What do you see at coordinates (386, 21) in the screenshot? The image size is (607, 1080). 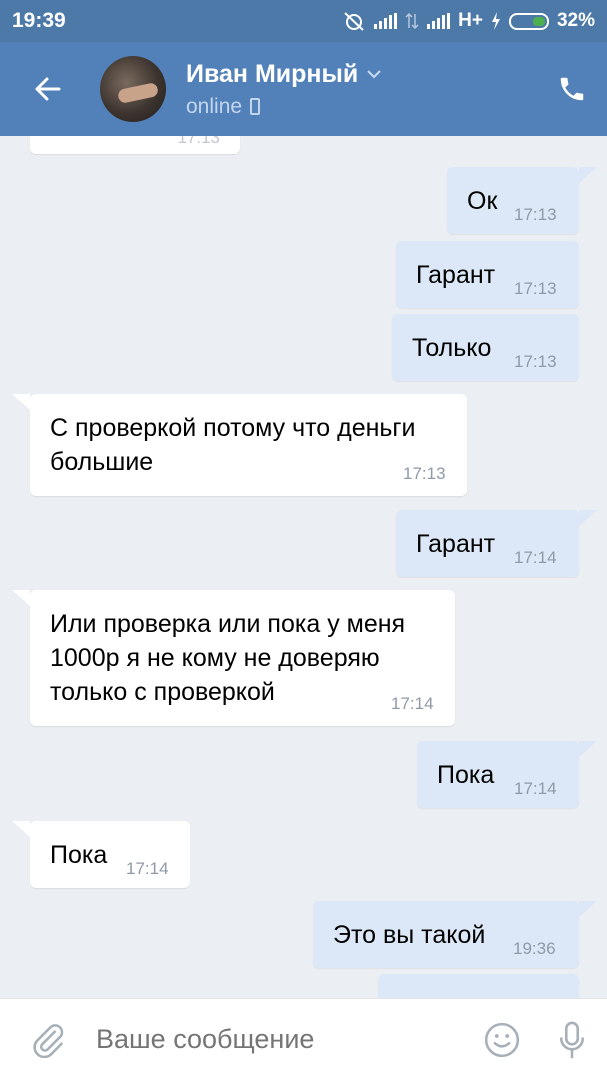 I see `signal-icon` at bounding box center [386, 21].